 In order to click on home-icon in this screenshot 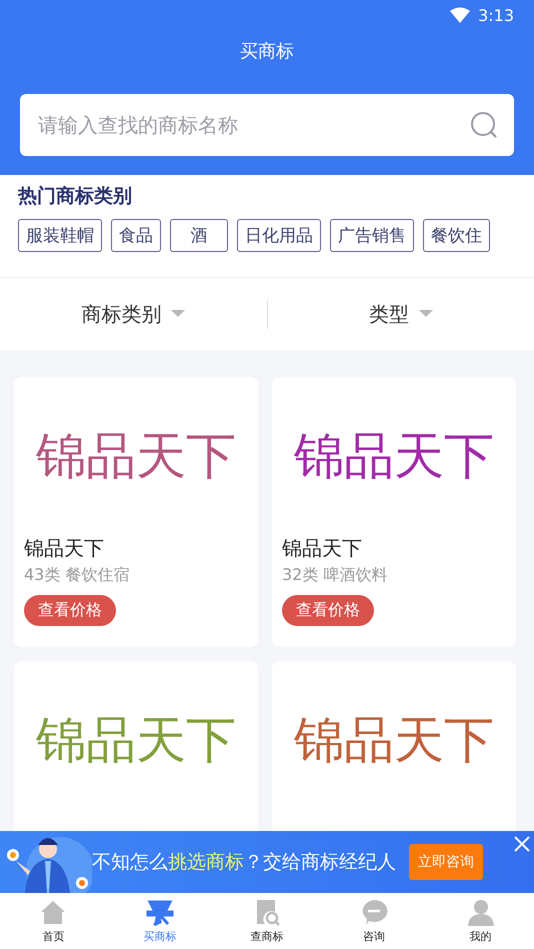, I will do `click(53, 912)`.